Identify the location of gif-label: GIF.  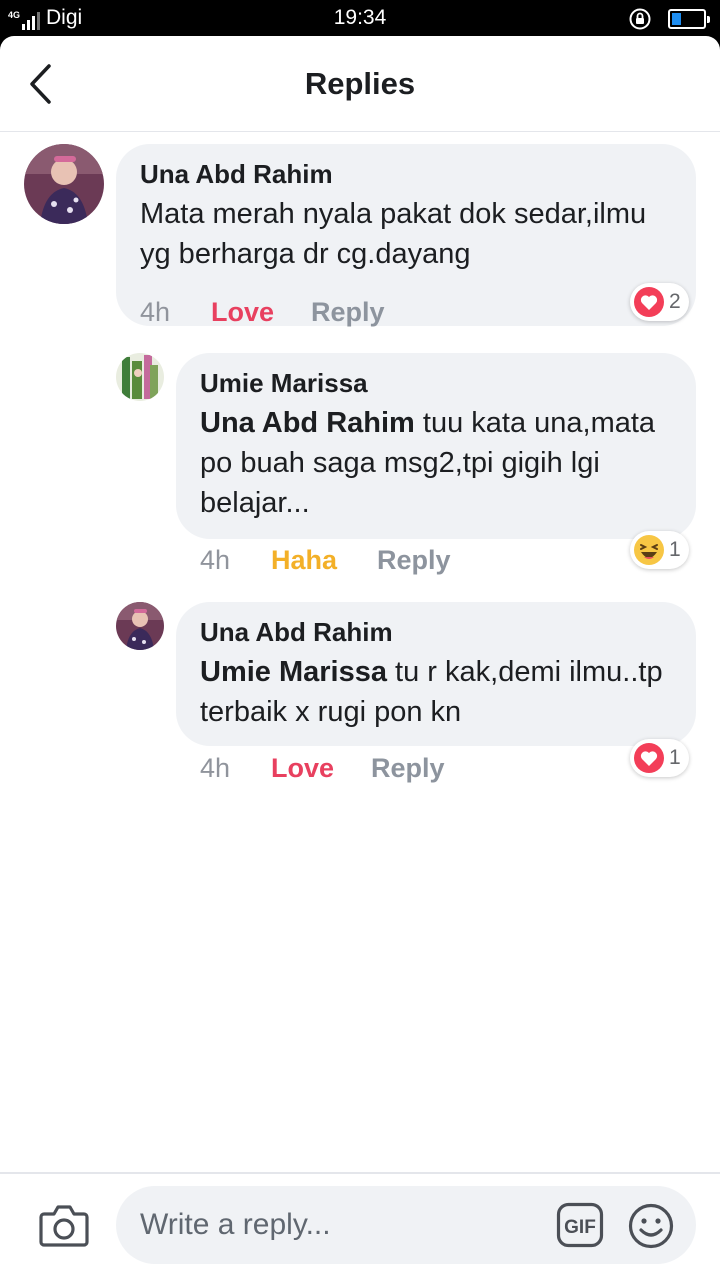
(580, 1227).